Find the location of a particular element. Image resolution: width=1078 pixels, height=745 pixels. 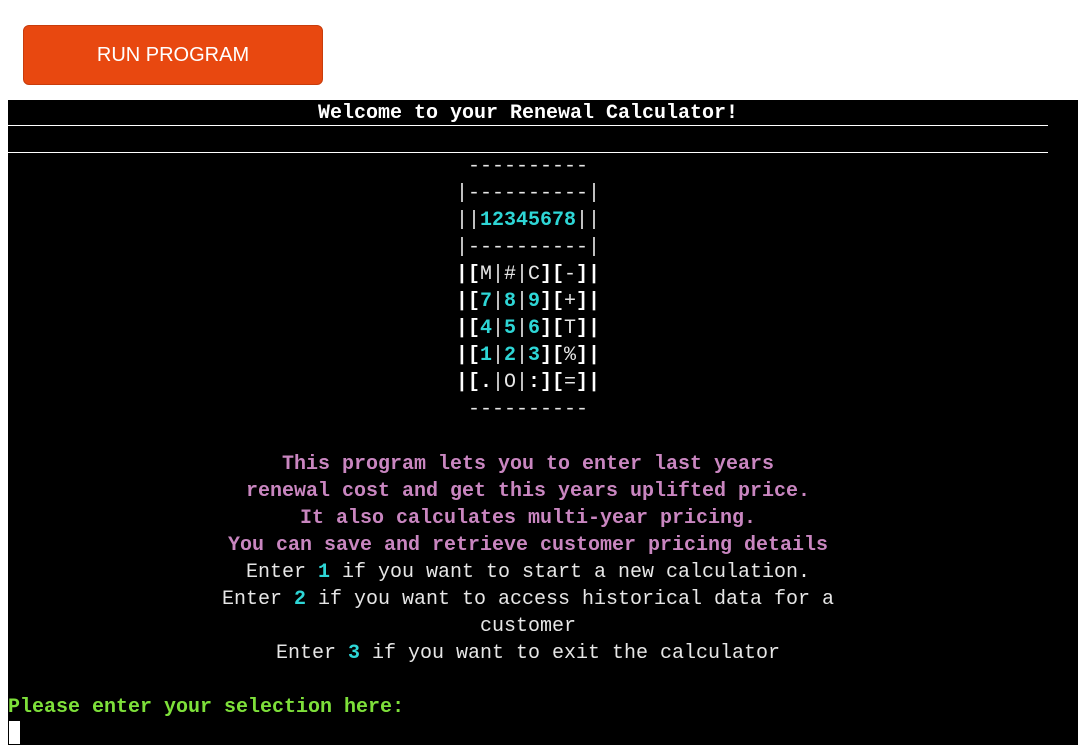

art-bottom-line: ---------- is located at coordinates (528, 409).